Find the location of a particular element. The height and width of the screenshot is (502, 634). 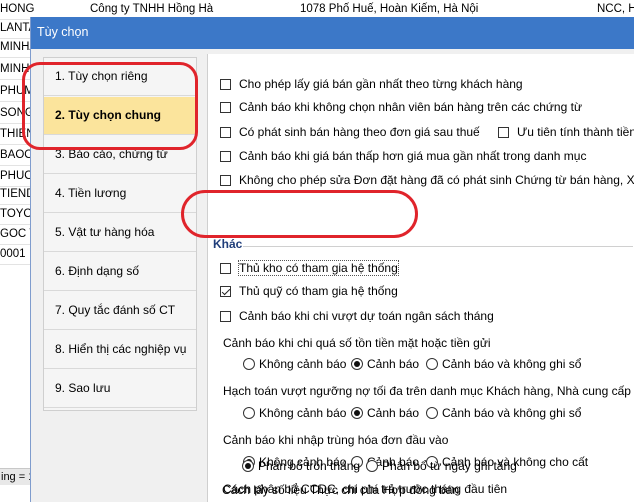

sheet-cell: PHUON is located at coordinates (17, 176).